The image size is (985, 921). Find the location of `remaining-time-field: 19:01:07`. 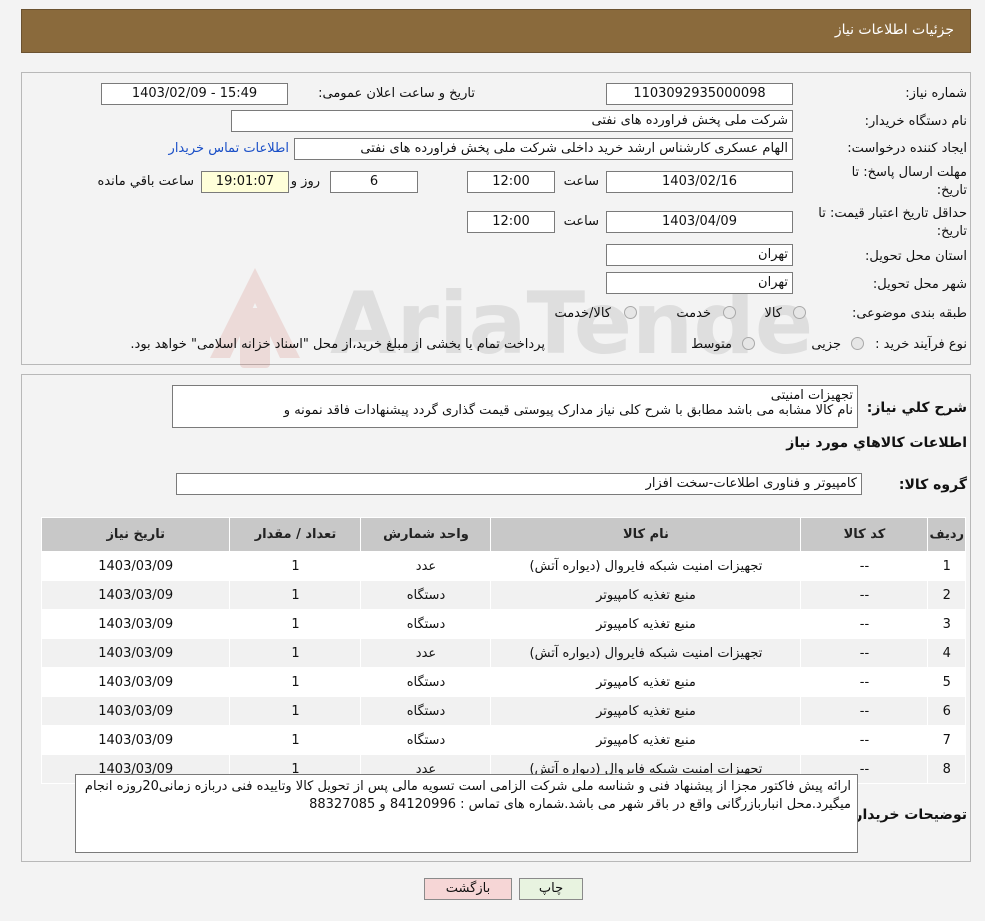

remaining-time-field: 19:01:07 is located at coordinates (245, 182).